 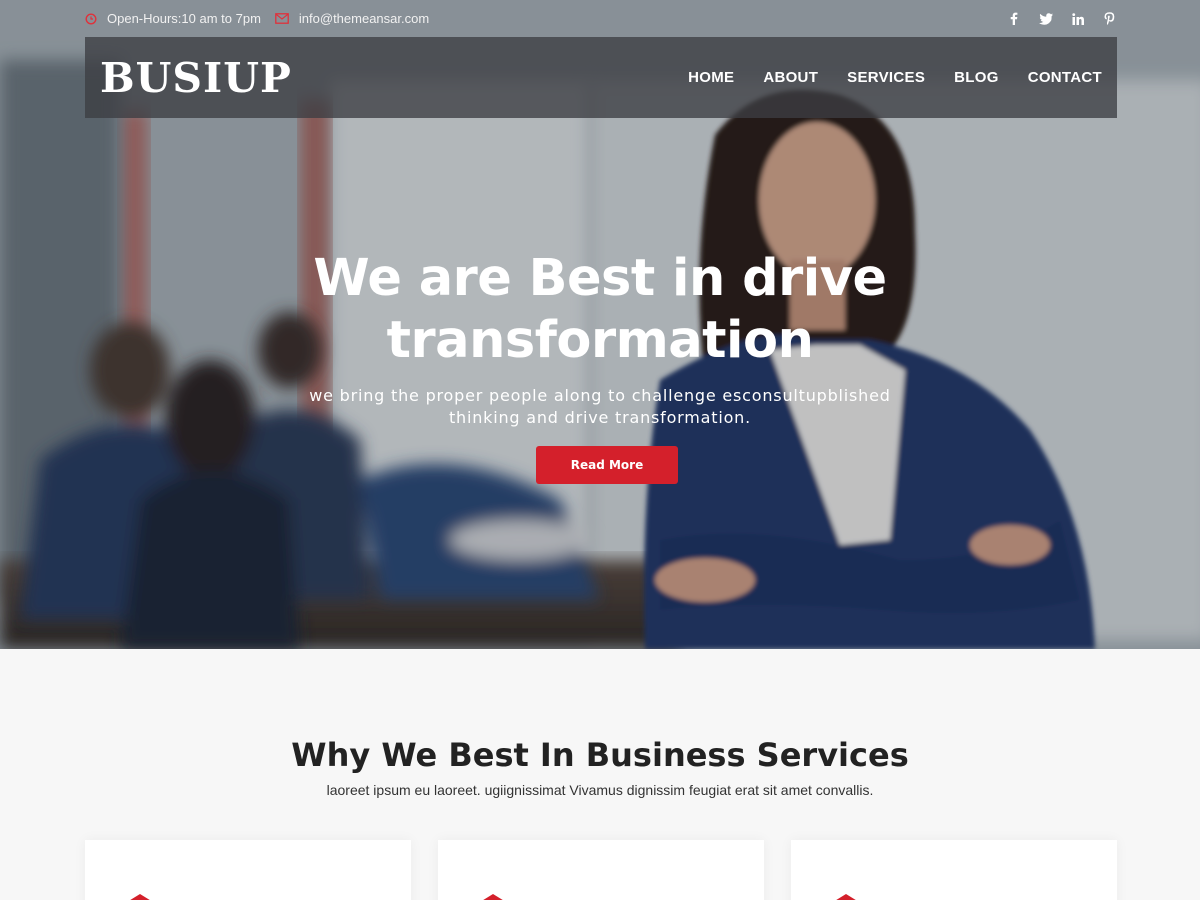 I want to click on facebook-icon, so click(x=1013, y=18).